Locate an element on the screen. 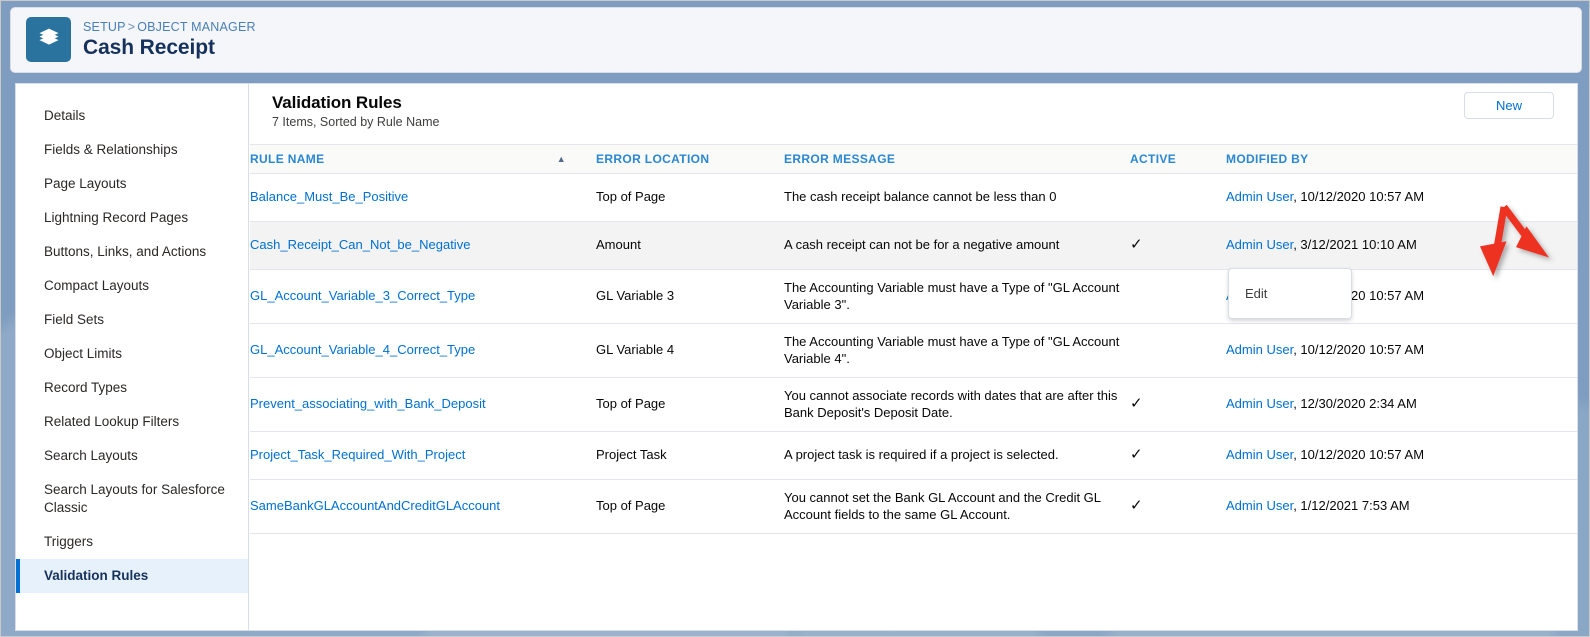 This screenshot has height=637, width=1590. layers-stack-icon is located at coordinates (49, 39).